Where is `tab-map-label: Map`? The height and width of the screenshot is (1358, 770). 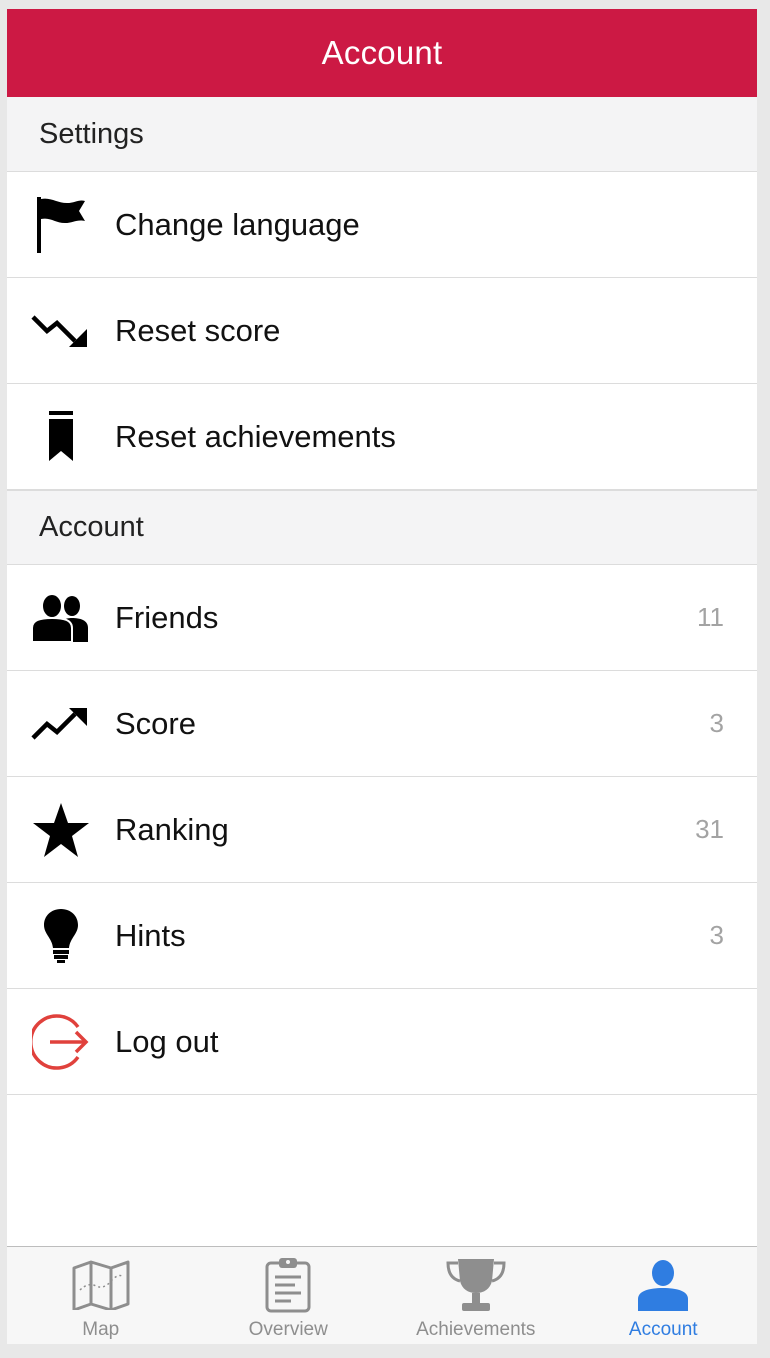 tab-map-label: Map is located at coordinates (101, 1329).